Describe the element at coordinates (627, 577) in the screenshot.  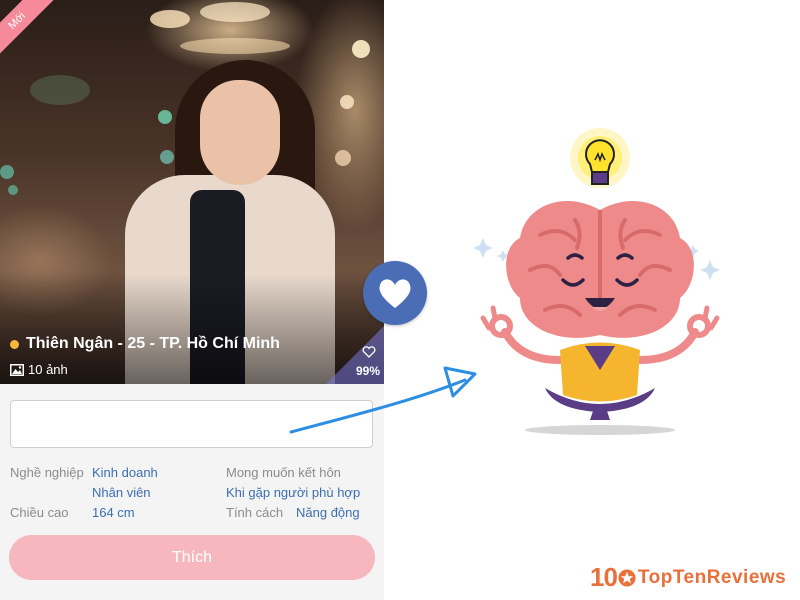
I see `star-icon` at that location.